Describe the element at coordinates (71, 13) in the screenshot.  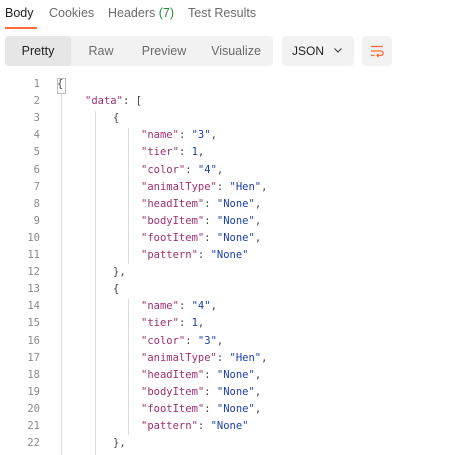
I see `tab-cookies: Cookies` at that location.